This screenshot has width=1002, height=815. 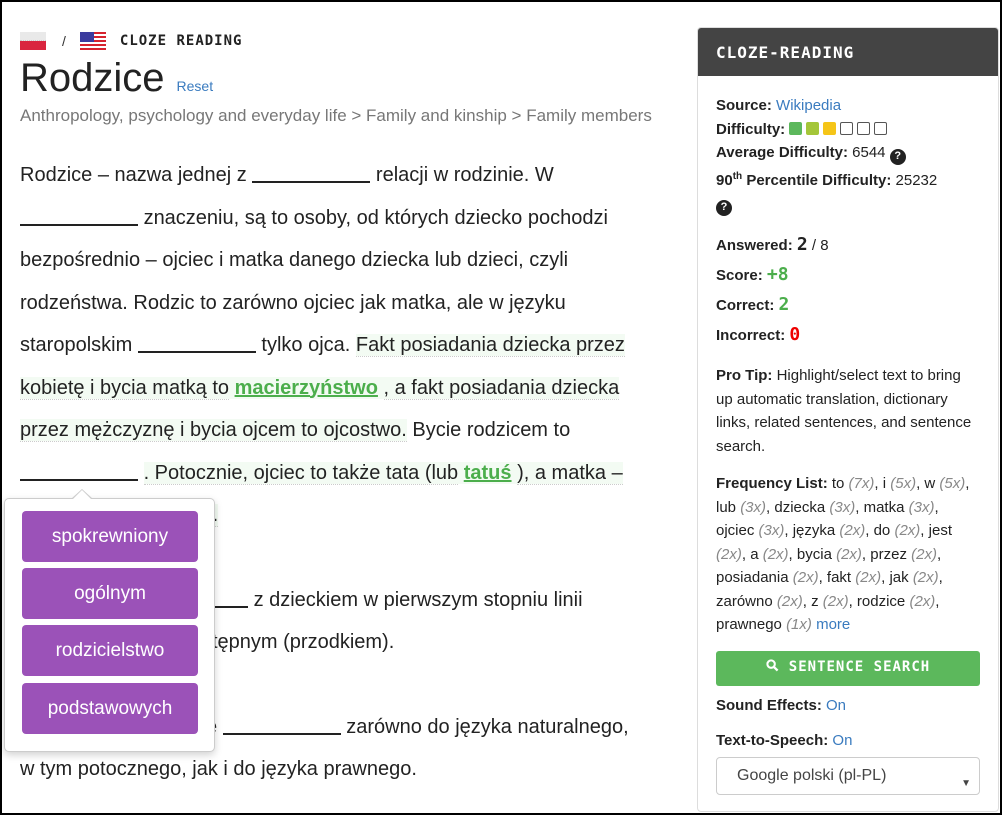 I want to click on avg-difficulty-value: 6544, so click(x=869, y=152).